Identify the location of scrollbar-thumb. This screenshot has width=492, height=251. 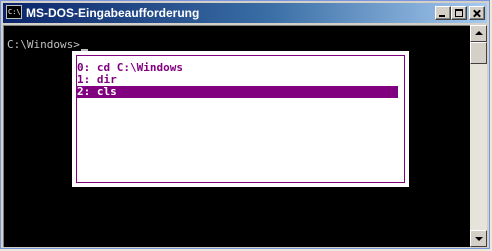
(478, 53).